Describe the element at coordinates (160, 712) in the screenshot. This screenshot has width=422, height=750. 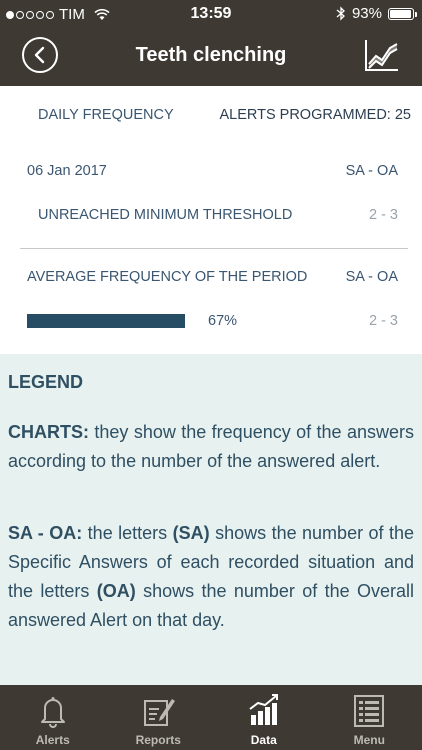
I see `edit-report-icon` at that location.